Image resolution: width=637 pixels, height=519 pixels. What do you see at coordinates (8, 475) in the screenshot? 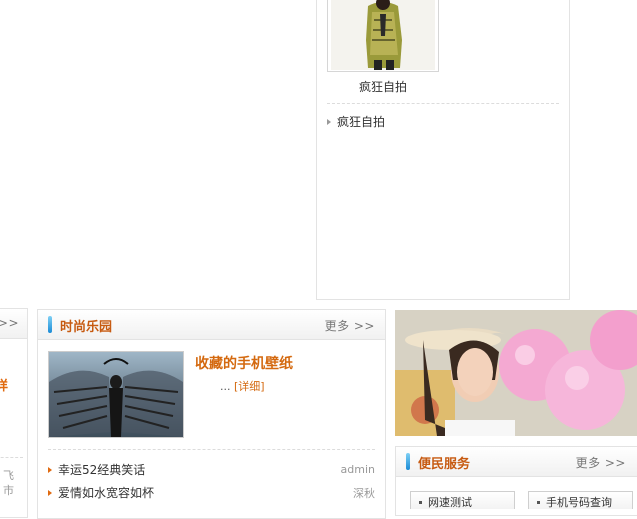
I see `truncated-text: 飞` at bounding box center [8, 475].